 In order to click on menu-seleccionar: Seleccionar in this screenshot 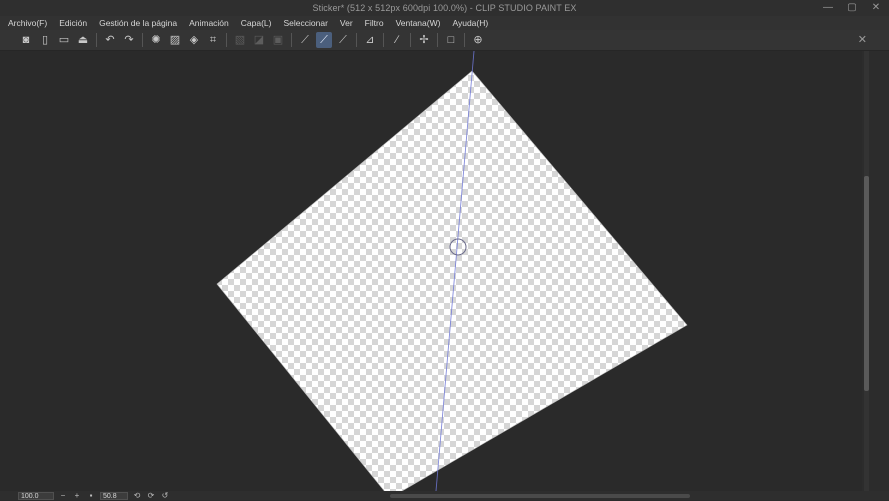, I will do `click(305, 23)`.